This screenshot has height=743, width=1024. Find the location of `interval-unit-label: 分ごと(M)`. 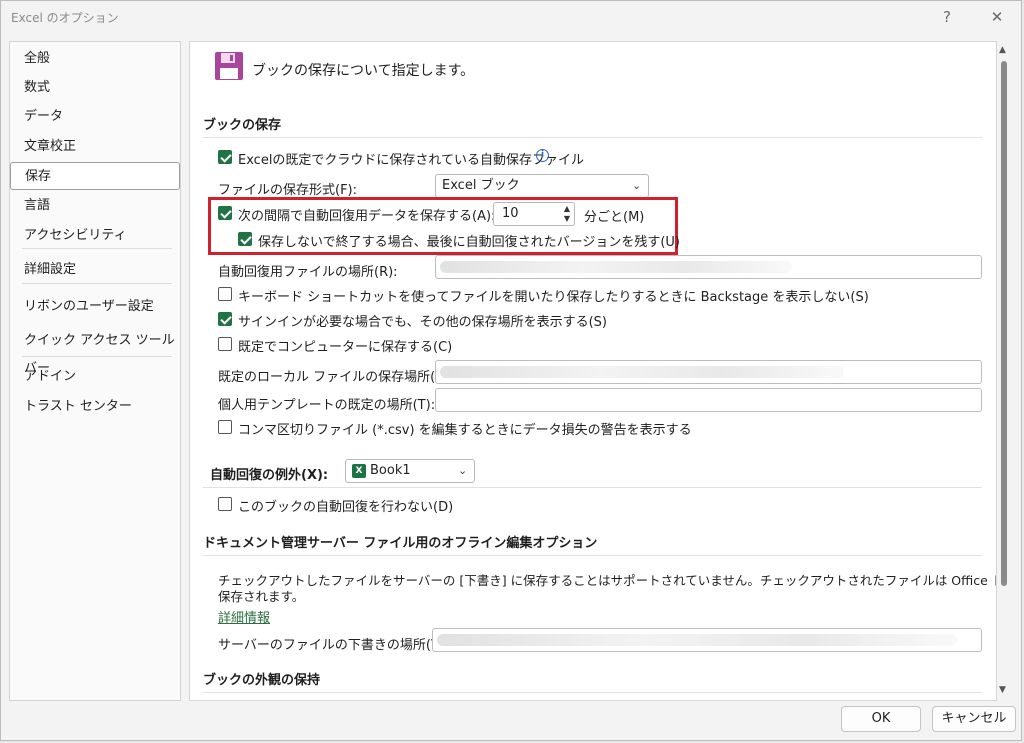

interval-unit-label: 分ごと(M) is located at coordinates (614, 217).